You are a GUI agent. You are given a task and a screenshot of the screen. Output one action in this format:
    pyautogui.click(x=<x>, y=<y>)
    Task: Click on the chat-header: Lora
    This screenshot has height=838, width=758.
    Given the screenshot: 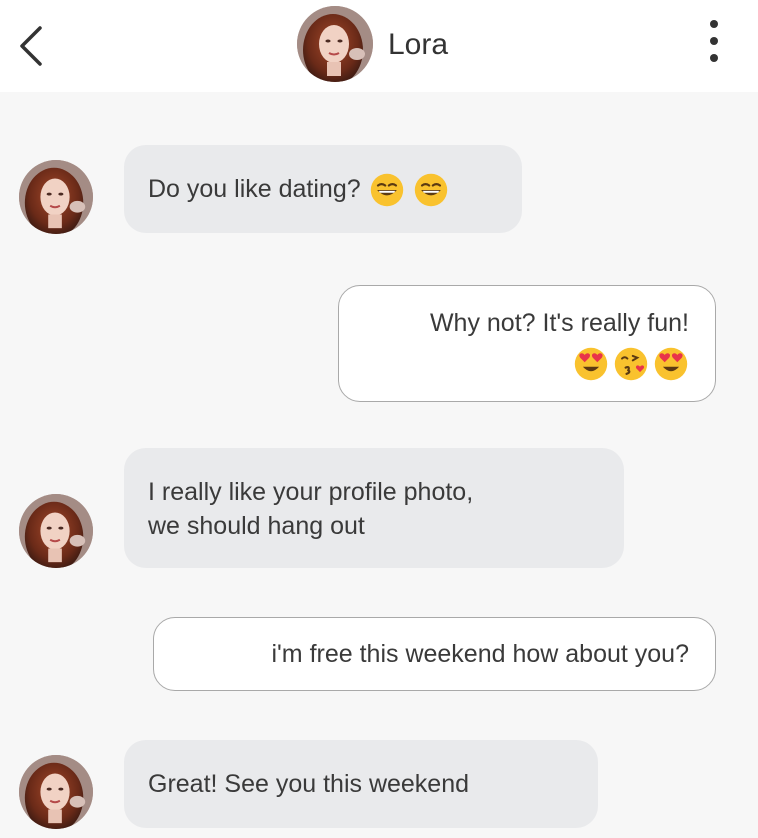 What is the action you would take?
    pyautogui.click(x=379, y=46)
    